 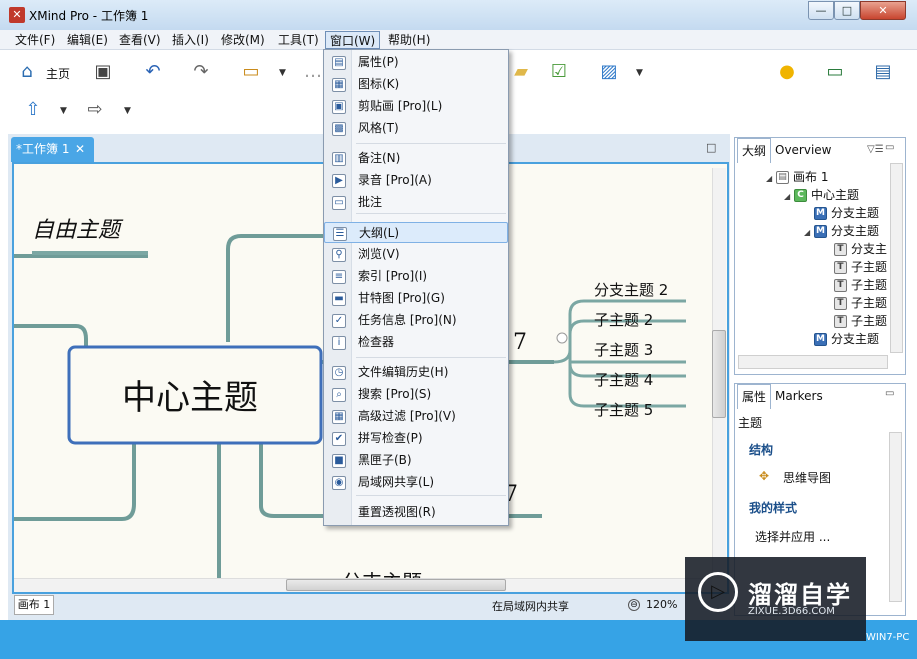 What do you see at coordinates (855, 249) in the screenshot?
I see `outline-tree-item: T 分支主` at bounding box center [855, 249].